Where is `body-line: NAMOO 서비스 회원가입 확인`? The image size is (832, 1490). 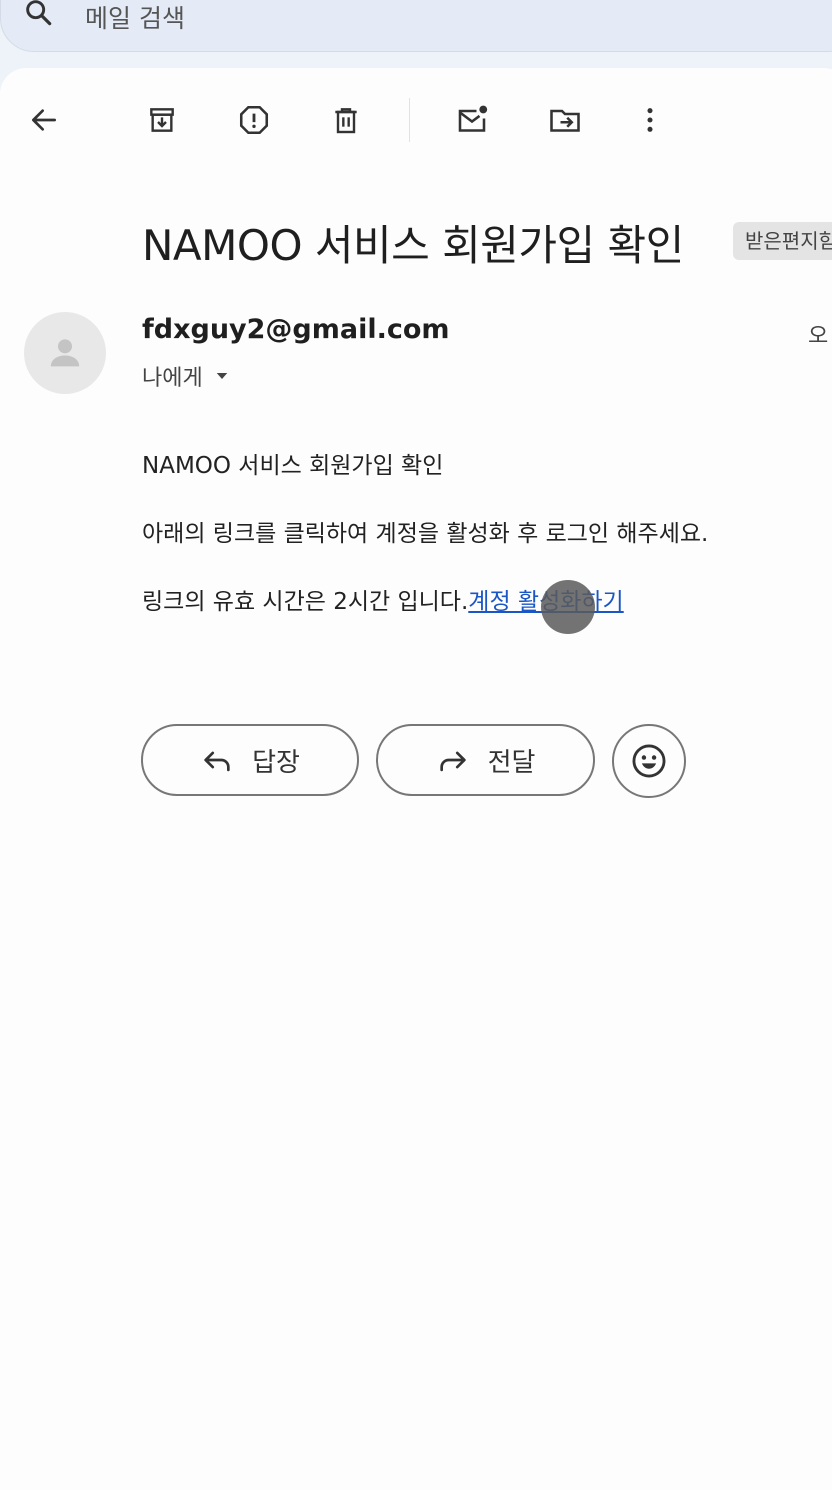 body-line: NAMOO 서비스 회원가입 확인 is located at coordinates (293, 466).